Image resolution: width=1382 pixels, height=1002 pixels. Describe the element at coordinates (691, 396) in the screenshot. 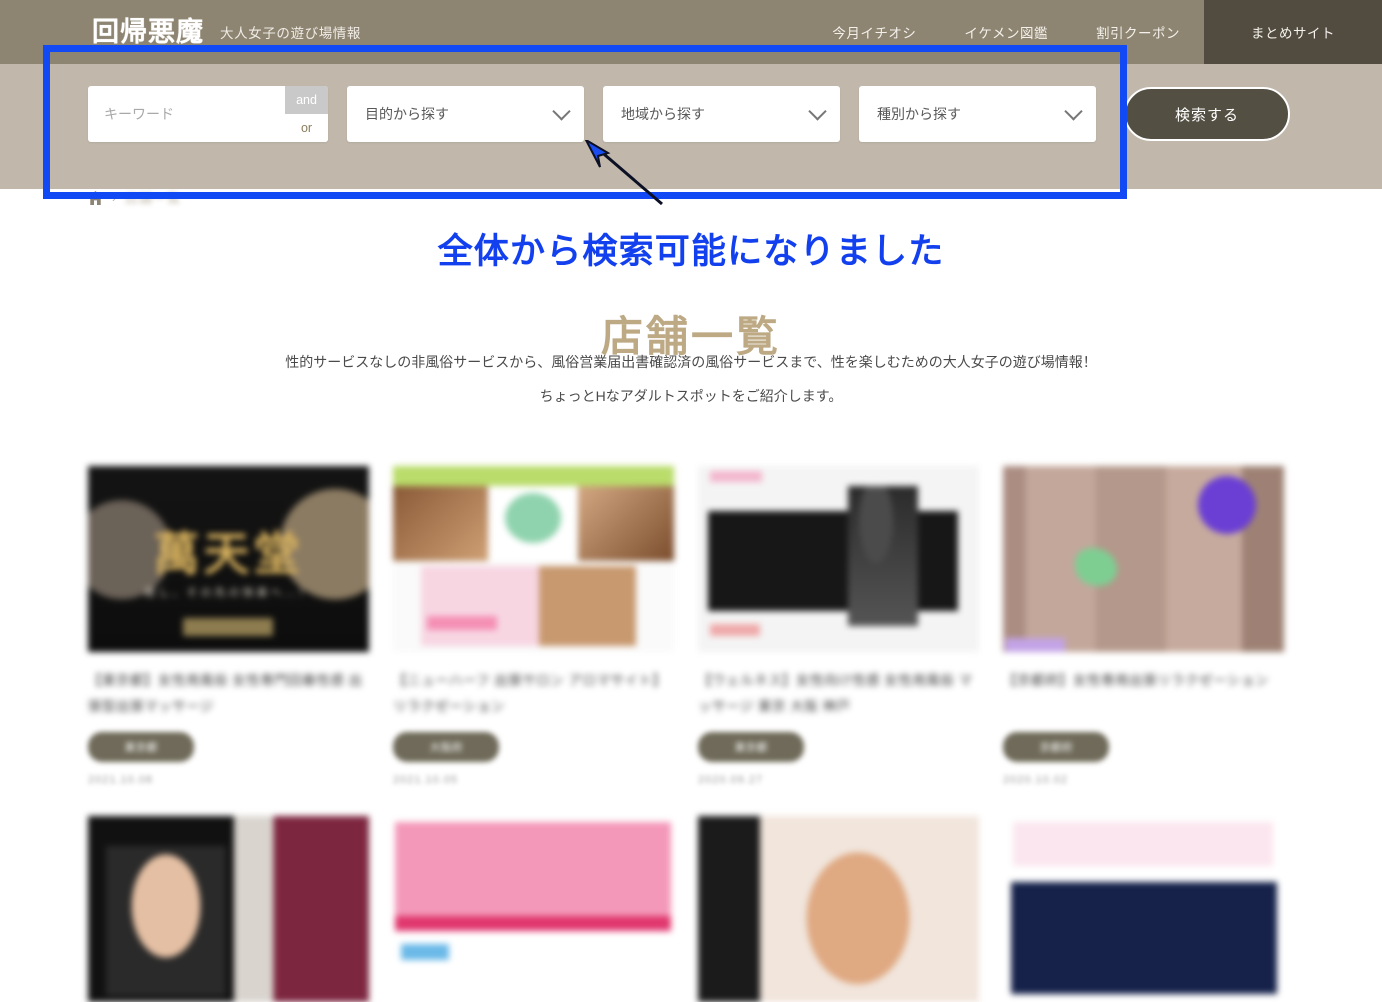

I see `page-lead-line-2: ちょっとHなアダルトスポットをご紹介します。` at that location.